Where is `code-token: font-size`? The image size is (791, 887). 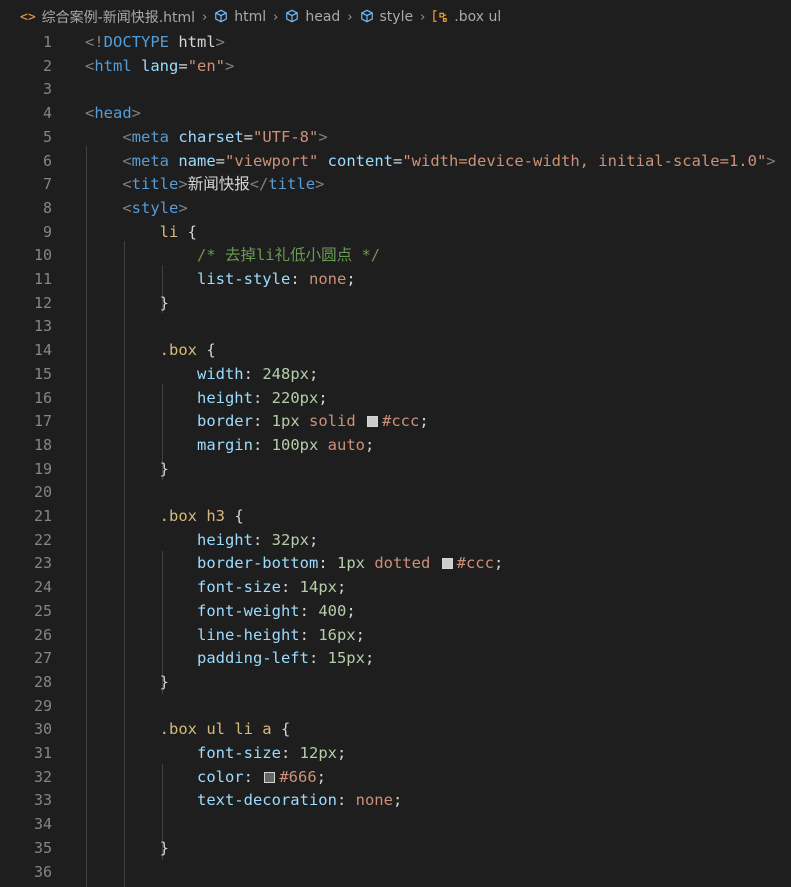
code-token: font-size is located at coordinates (238, 753).